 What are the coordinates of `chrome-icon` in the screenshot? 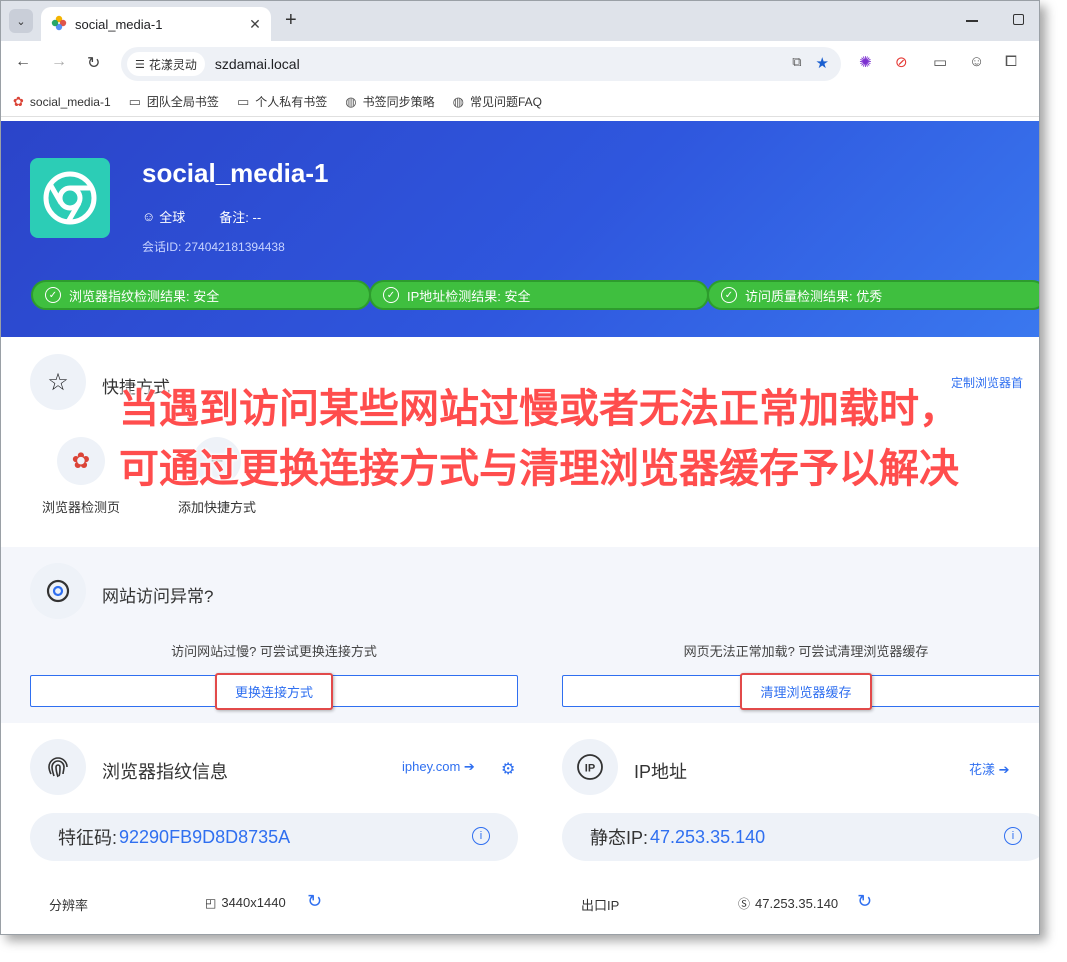 It's located at (58, 591).